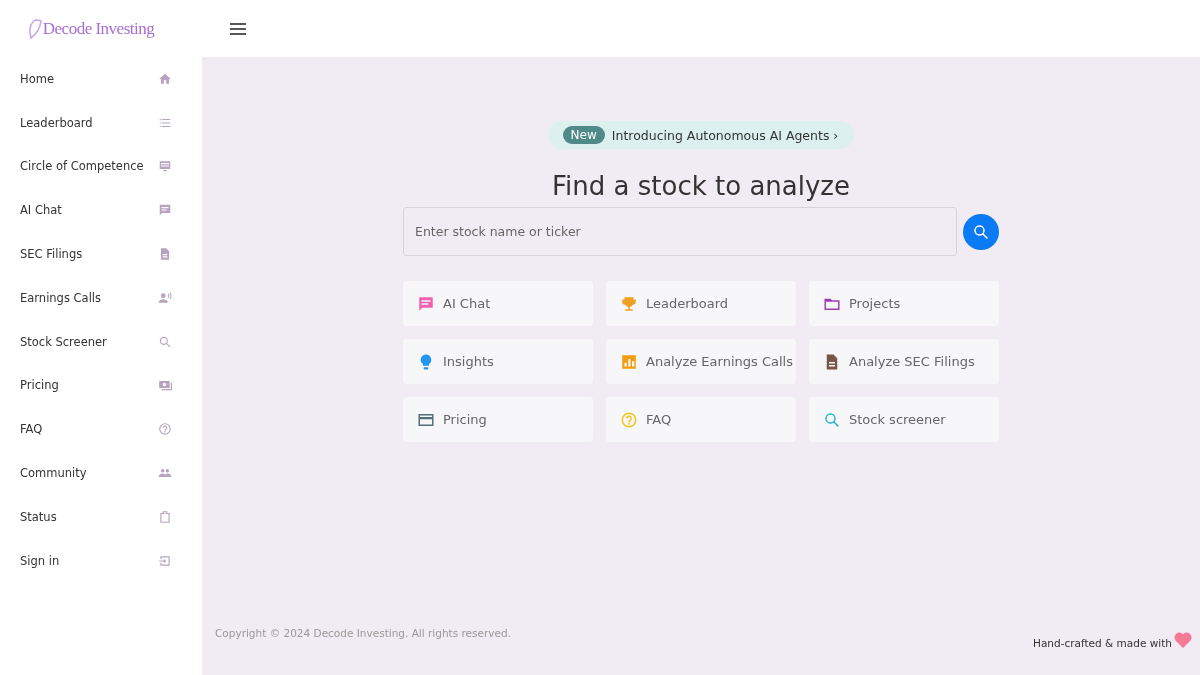 Image resolution: width=1200 pixels, height=675 pixels. Describe the element at coordinates (701, 361) in the screenshot. I see `shortcut-card: Analyze Earnings Calls` at that location.